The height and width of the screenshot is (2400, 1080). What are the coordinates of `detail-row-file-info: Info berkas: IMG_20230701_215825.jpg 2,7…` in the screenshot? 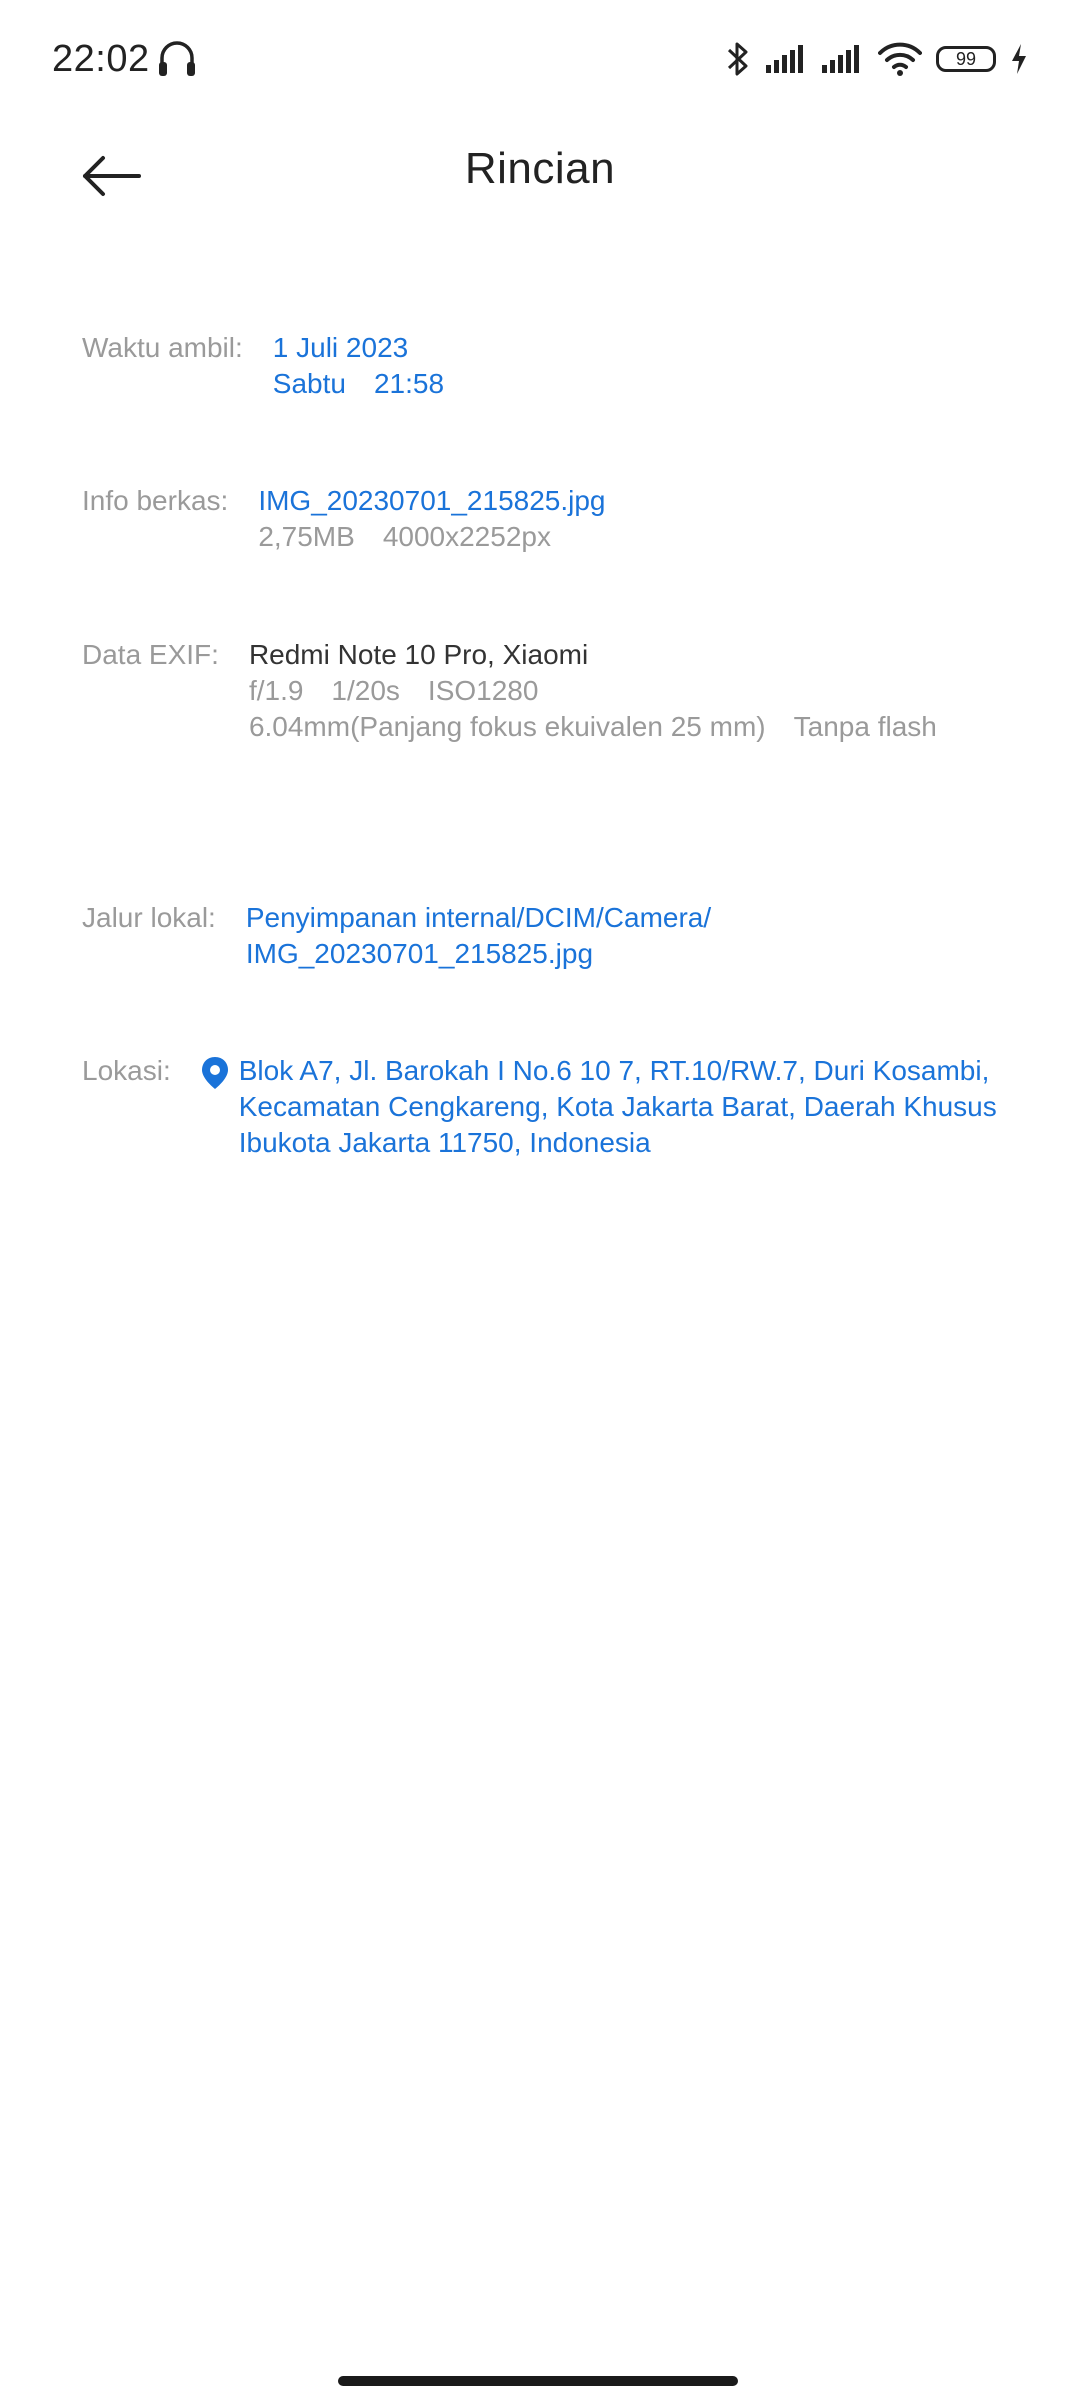 It's located at (546, 519).